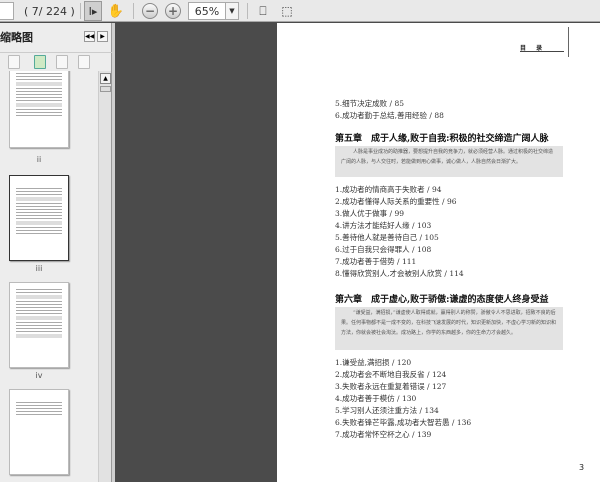 The width and height of the screenshot is (600, 482). I want to click on thumbnail-list: ii iii iv, so click(48, 276).